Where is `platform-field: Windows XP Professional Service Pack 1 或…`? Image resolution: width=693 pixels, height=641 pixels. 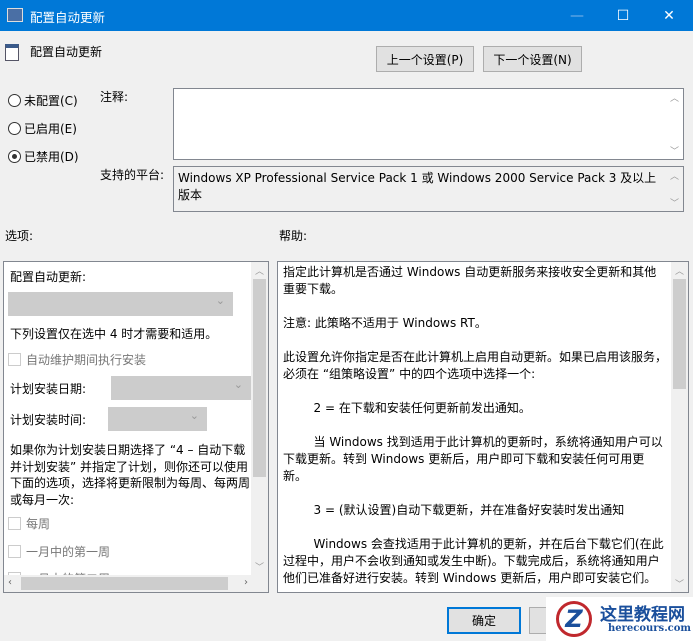
platform-field: Windows XP Professional Service Pack 1 或… is located at coordinates (428, 189).